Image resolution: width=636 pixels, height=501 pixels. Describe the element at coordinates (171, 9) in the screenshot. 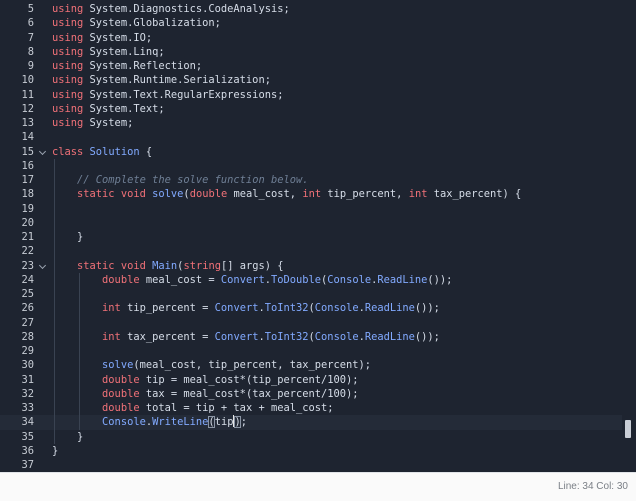

I see `code-text: using System.Diagnostics.CodeAnalysis;` at that location.